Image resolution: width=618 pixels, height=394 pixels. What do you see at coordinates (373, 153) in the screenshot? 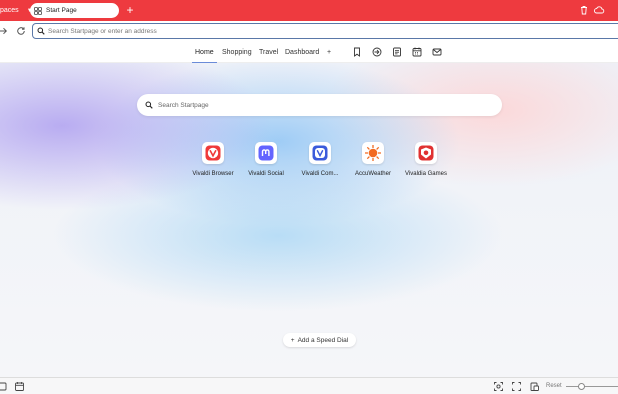
I see `sun-icon` at bounding box center [373, 153].